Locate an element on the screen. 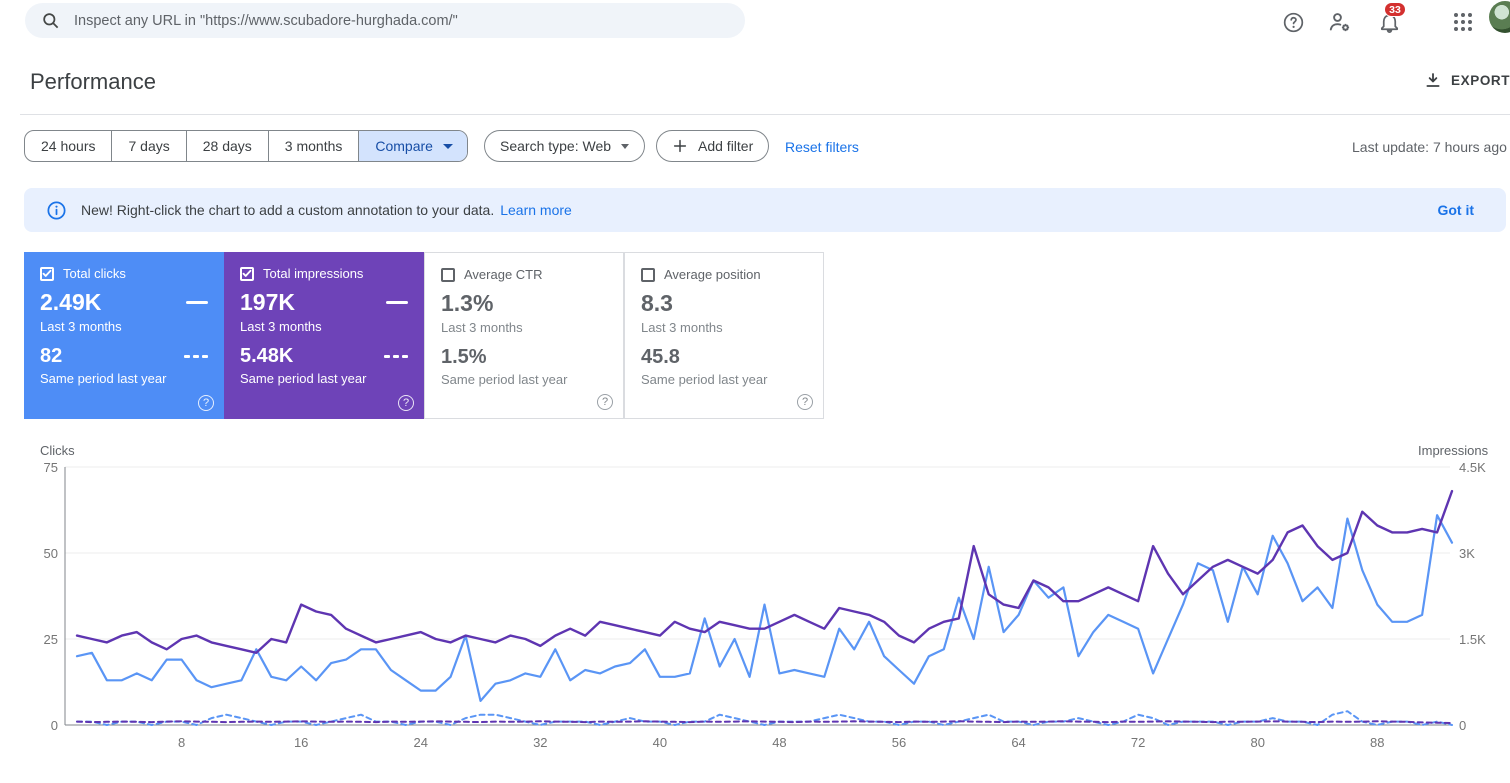 The height and width of the screenshot is (783, 1510). header-divider is located at coordinates (765, 114).